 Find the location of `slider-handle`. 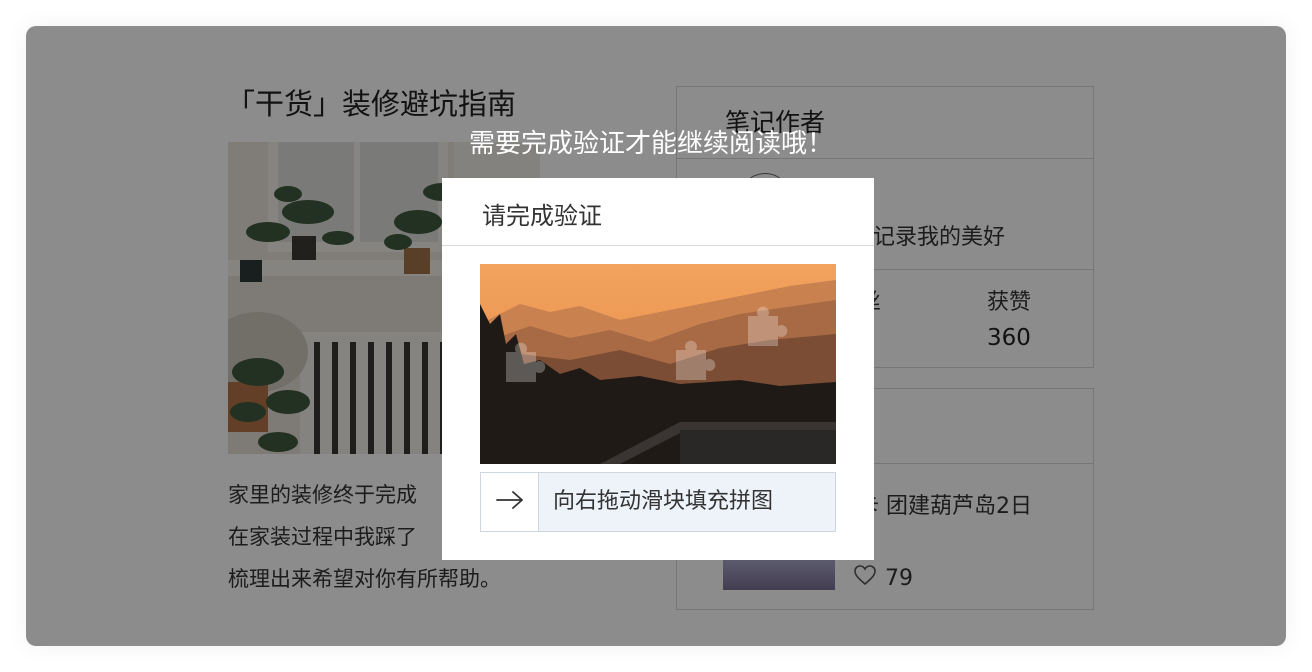

slider-handle is located at coordinates (510, 502).